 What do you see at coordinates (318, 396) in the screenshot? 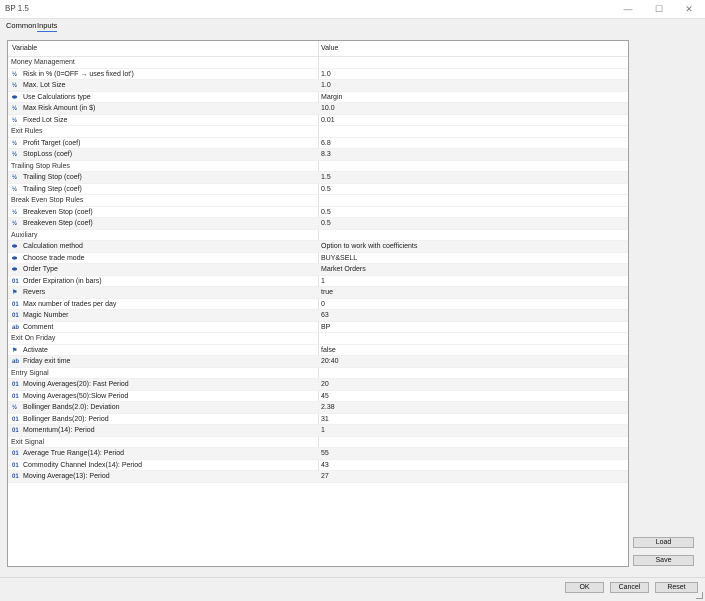
I see `parameter-row: 01 Moving Averages(50):Slow Period 45` at bounding box center [318, 396].